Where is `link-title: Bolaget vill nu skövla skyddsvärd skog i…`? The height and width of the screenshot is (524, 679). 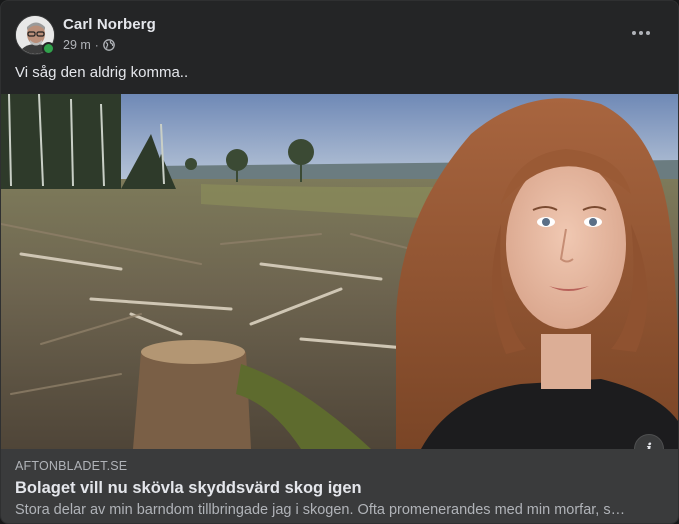 link-title: Bolaget vill nu skövla skyddsvärd skog i… is located at coordinates (188, 488).